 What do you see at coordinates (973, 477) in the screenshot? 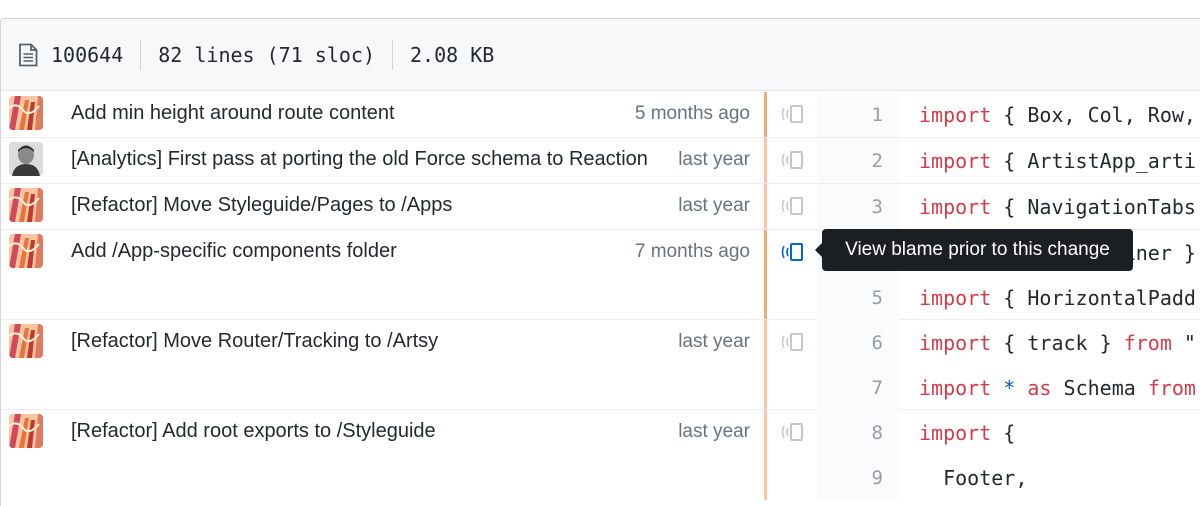
I see `code-text: Footer,` at bounding box center [973, 477].